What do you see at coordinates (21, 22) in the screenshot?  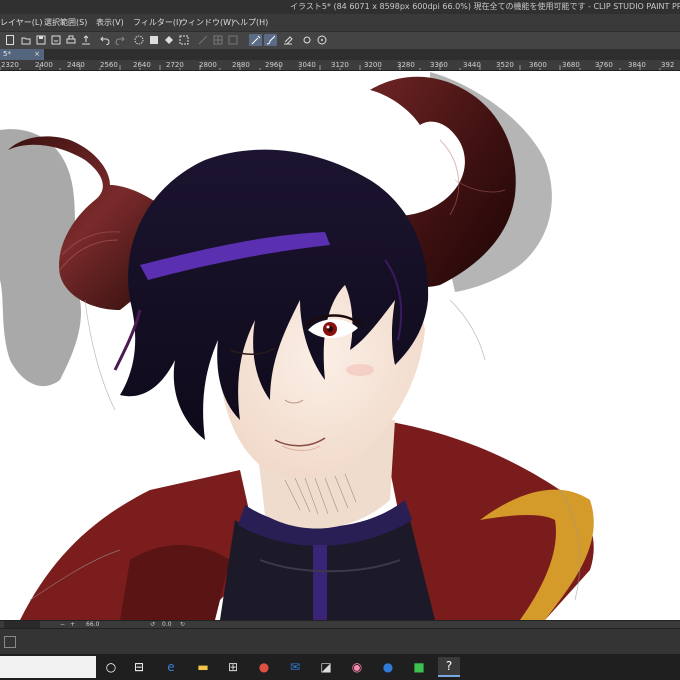 I see `menu-layer: レイヤー(L)` at bounding box center [21, 22].